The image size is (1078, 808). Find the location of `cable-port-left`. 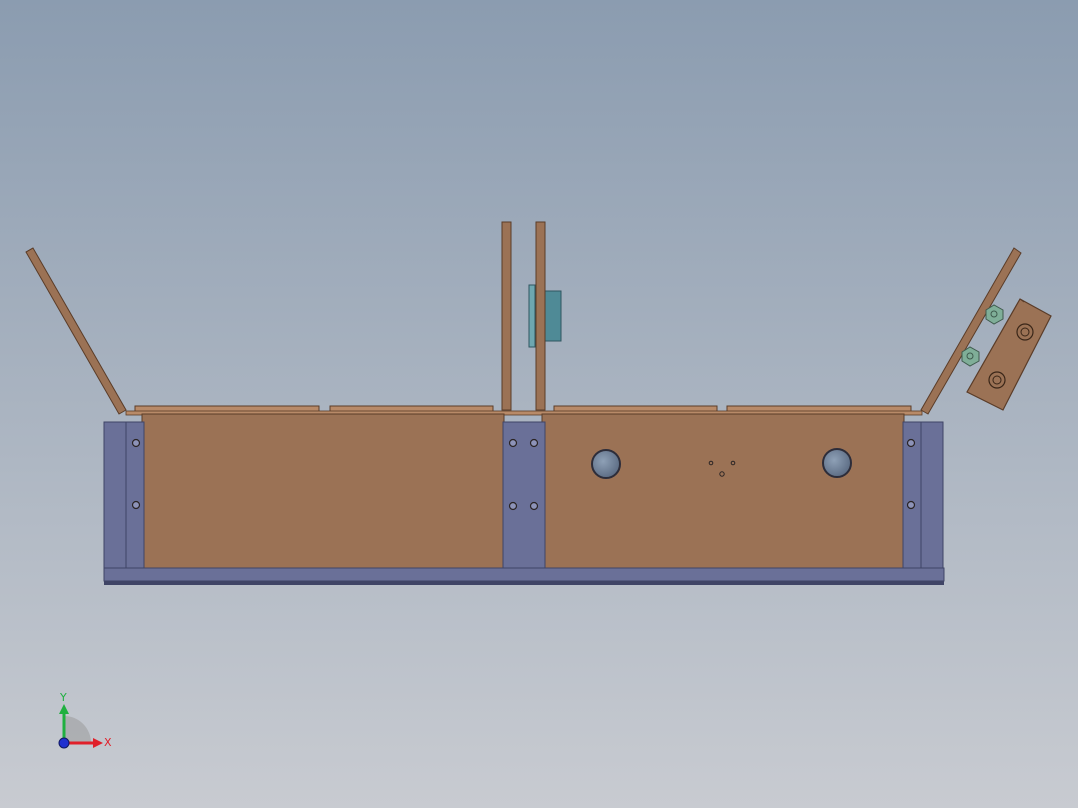

cable-port-left is located at coordinates (606, 464).